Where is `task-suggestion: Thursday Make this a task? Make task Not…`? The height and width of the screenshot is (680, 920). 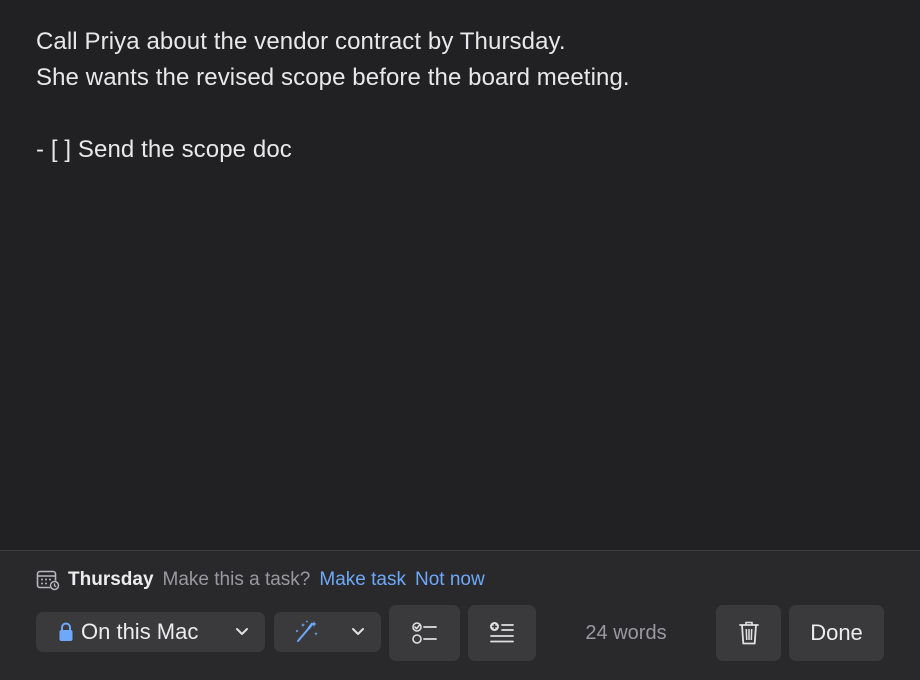
task-suggestion: Thursday Make this a task? Make task Not… is located at coordinates (265, 580).